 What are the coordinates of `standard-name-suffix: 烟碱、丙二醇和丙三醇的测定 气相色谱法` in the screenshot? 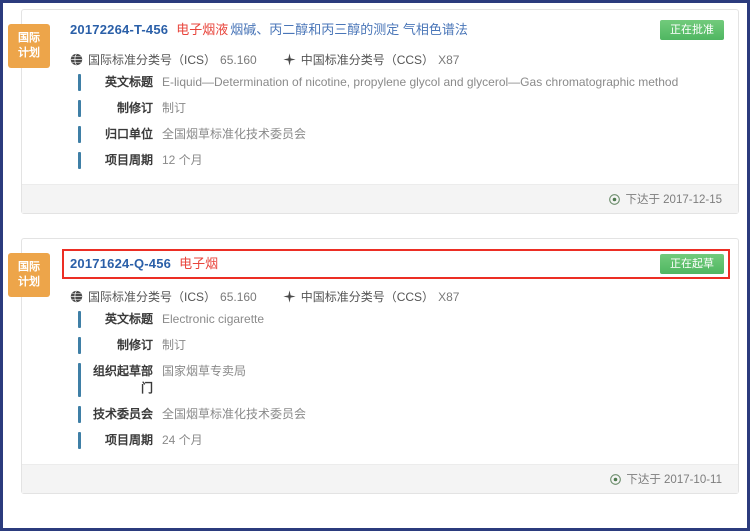 It's located at (349, 29).